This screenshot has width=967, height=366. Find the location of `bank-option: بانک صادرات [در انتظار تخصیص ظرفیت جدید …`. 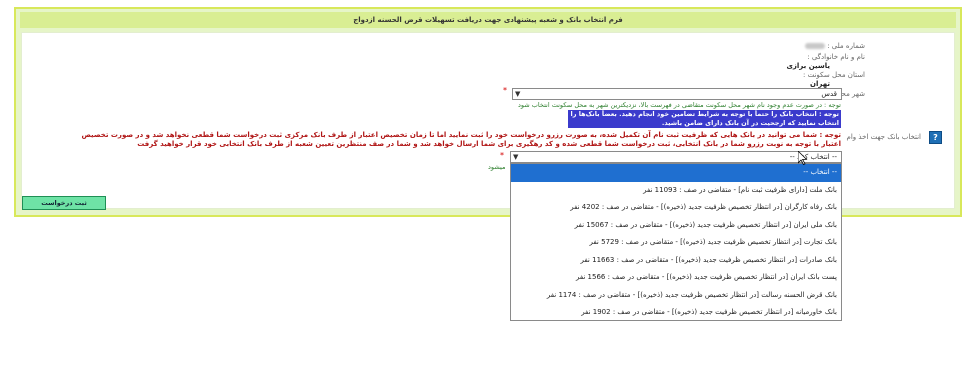

bank-option: بانک صادرات [در انتظار تخصیص ظرفیت جدید … is located at coordinates (676, 261).